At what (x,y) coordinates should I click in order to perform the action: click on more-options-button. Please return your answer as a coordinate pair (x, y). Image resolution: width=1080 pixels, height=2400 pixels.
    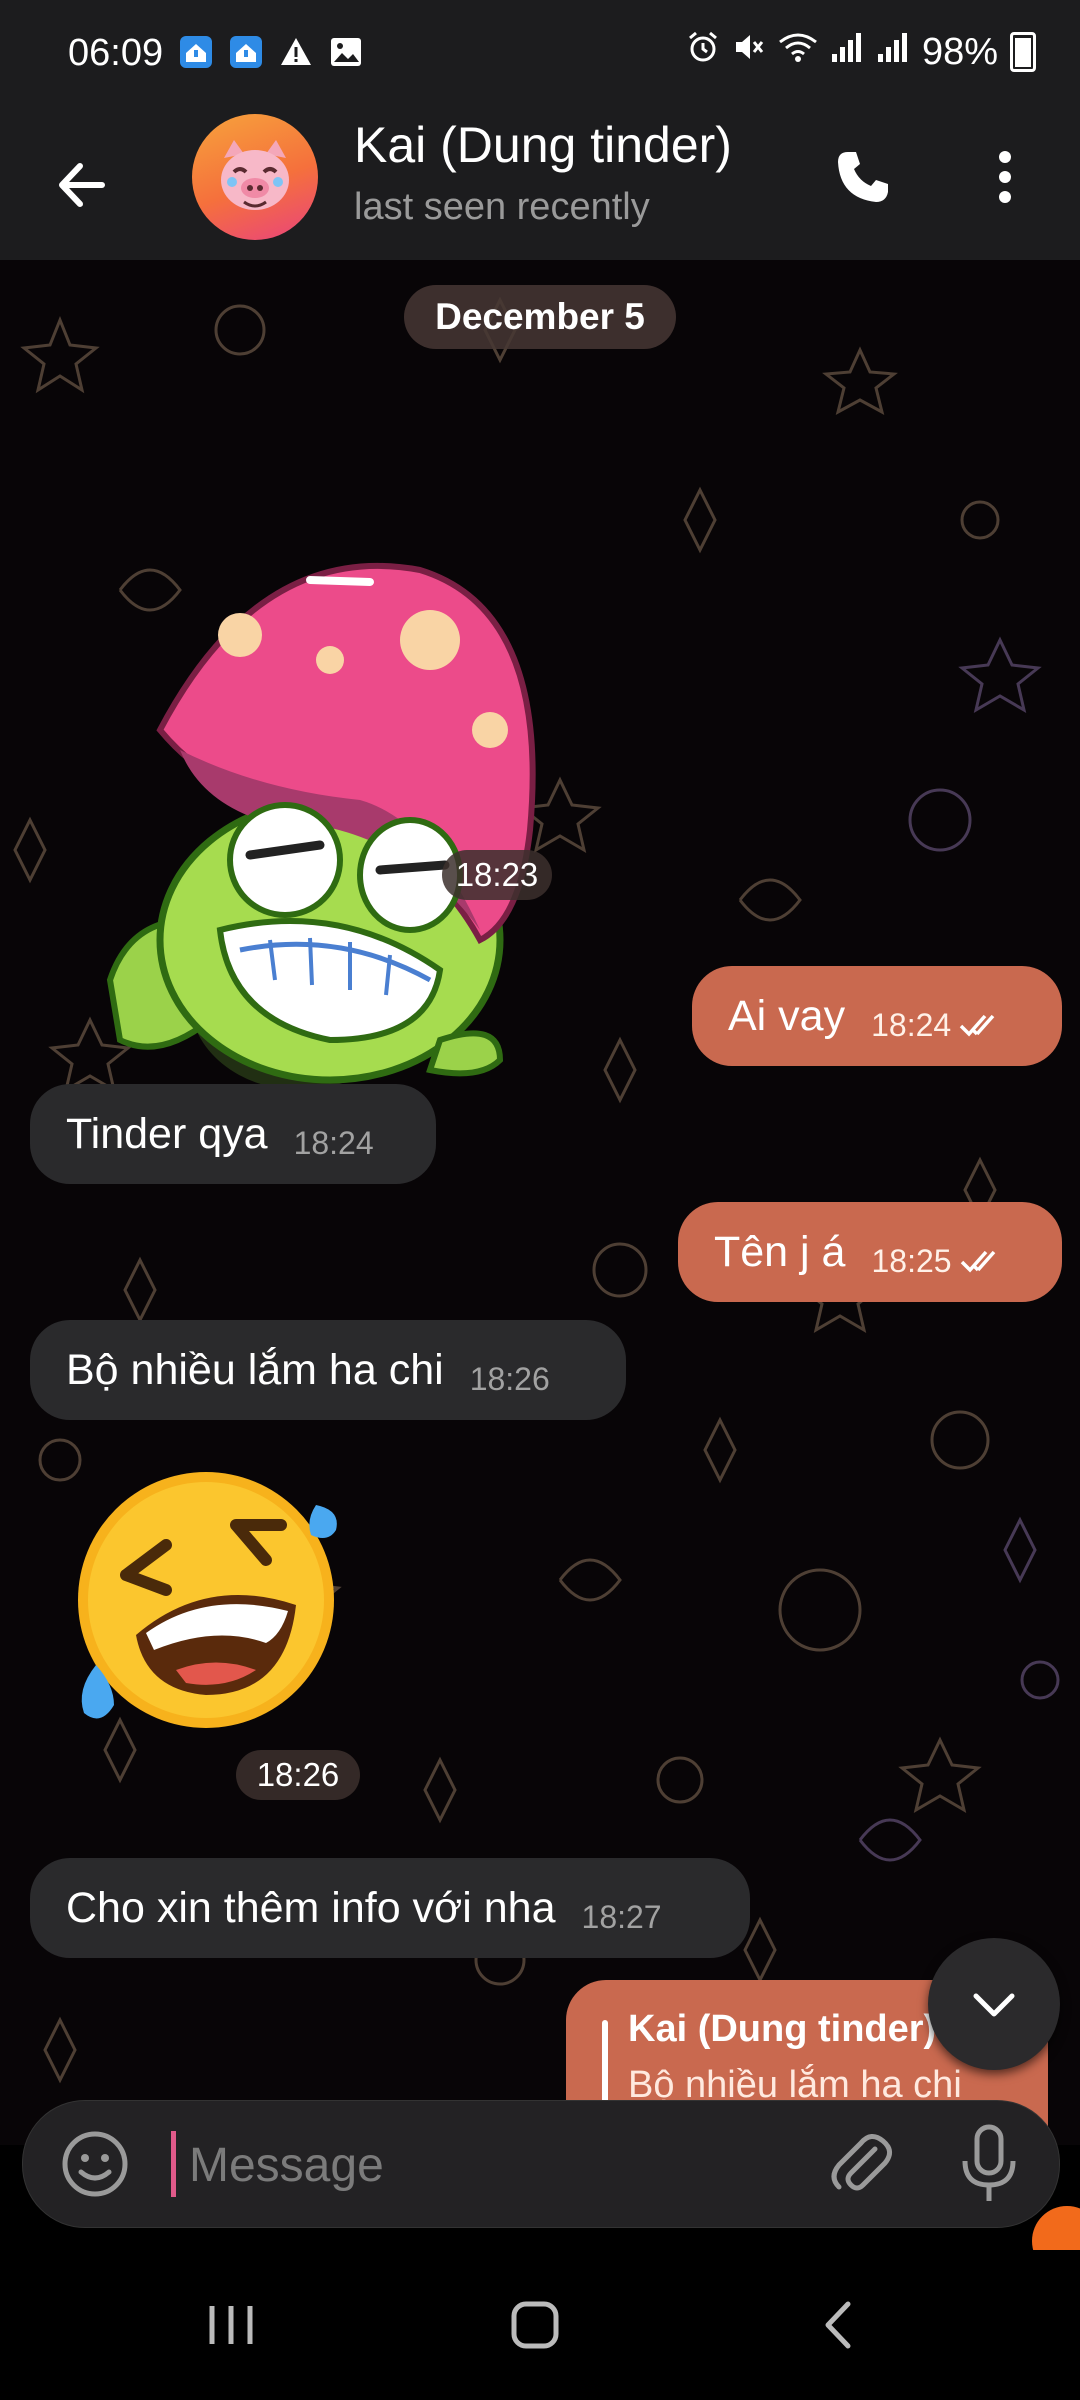
    Looking at the image, I should click on (1005, 177).